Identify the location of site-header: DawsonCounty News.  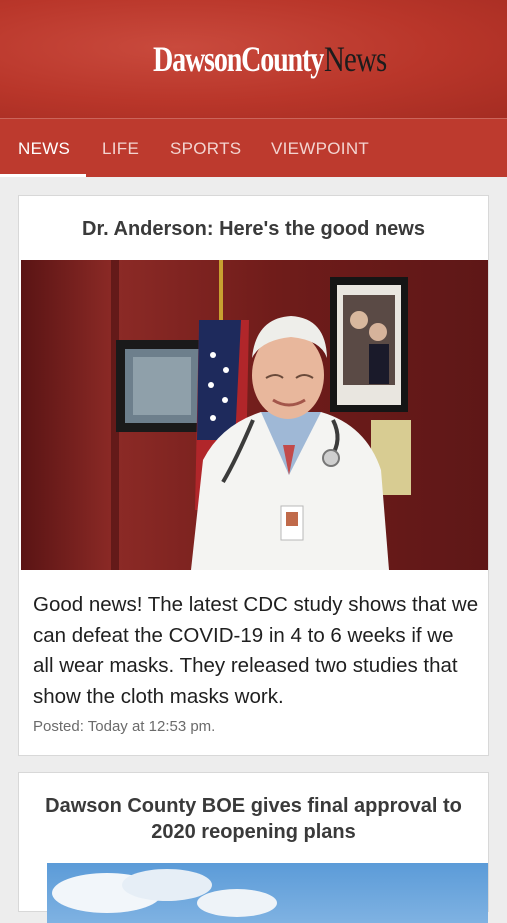
(253, 59).